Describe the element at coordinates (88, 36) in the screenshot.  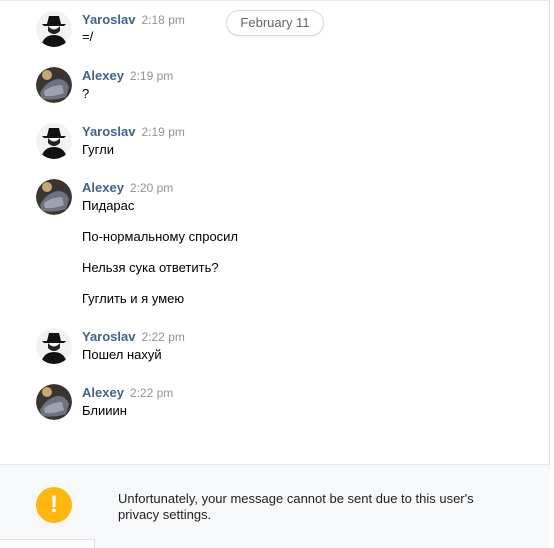
I see `message-text: =/` at that location.